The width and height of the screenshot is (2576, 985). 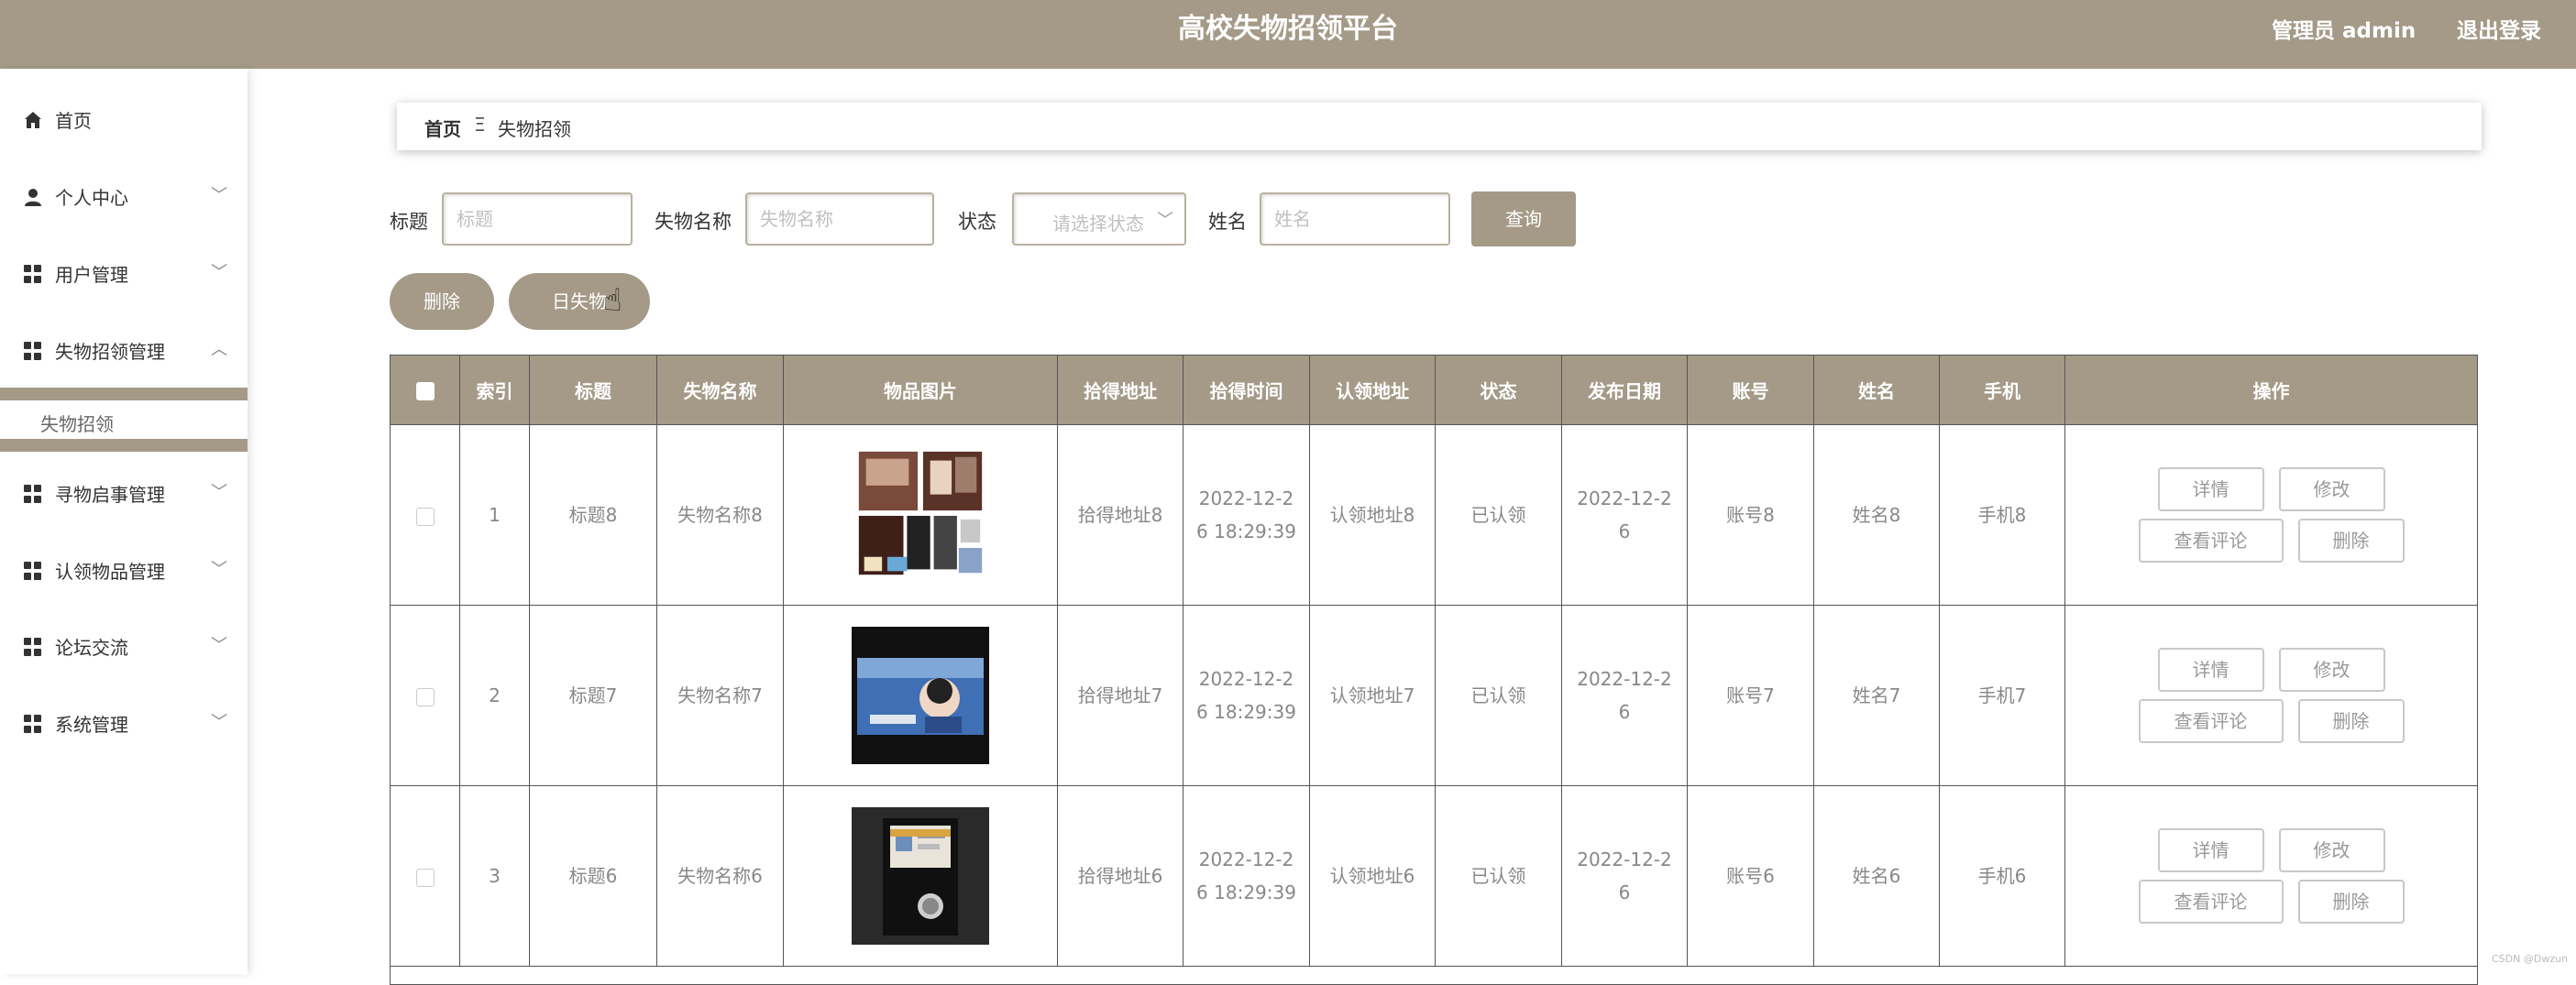 What do you see at coordinates (2271, 695) in the screenshot?
I see `operations-cell: 详情 修改 查看评论 删除` at bounding box center [2271, 695].